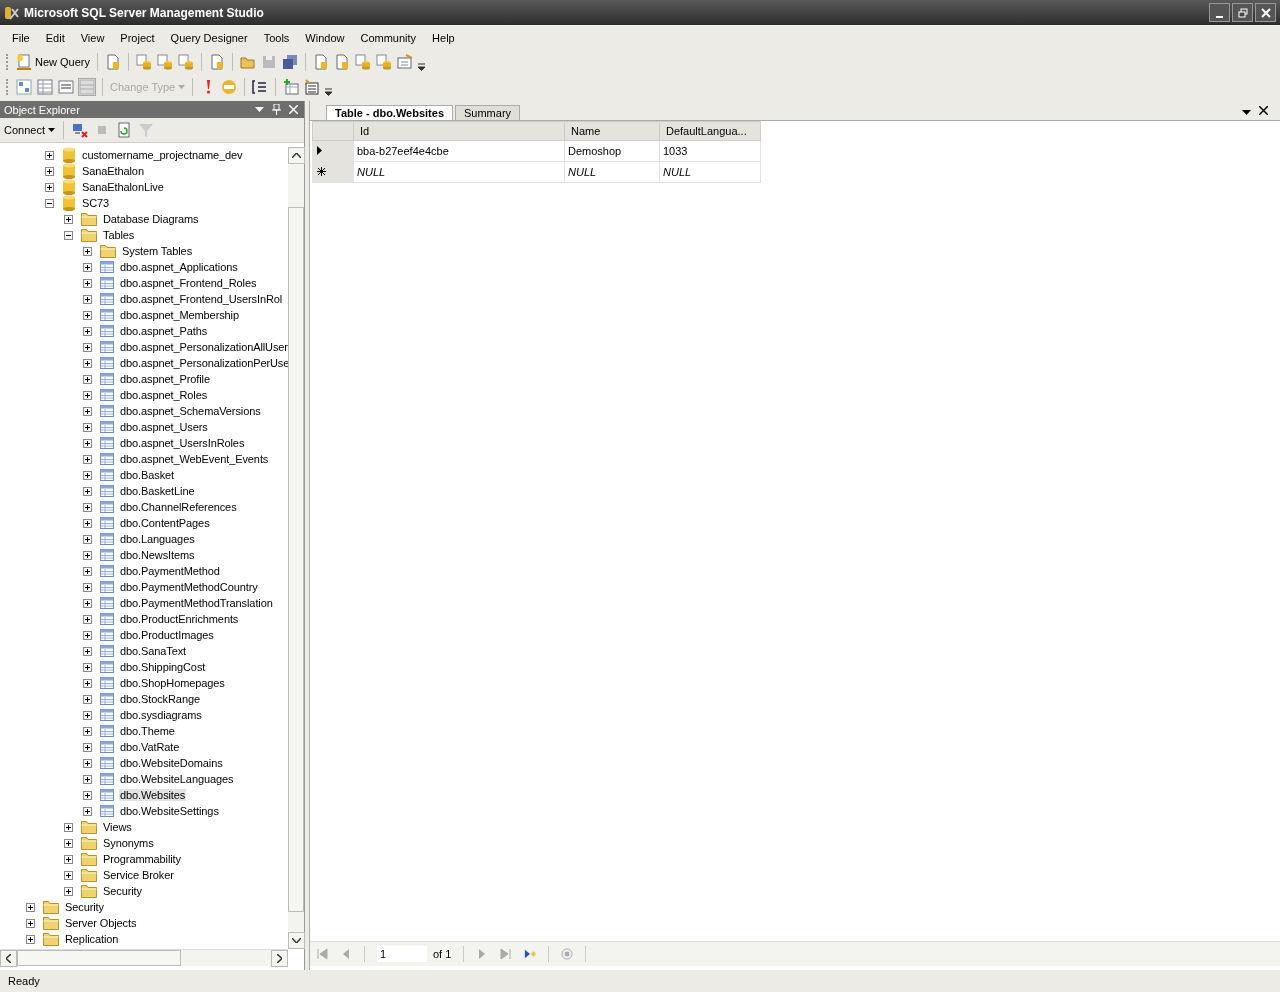 This screenshot has height=992, width=1280. Describe the element at coordinates (290, 61) in the screenshot. I see `floppy-stack-icon` at that location.